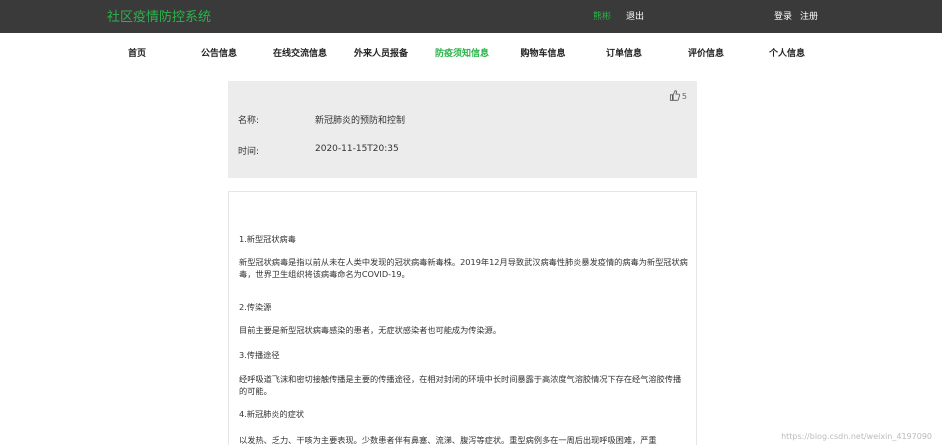 Image resolution: width=942 pixels, height=445 pixels. Describe the element at coordinates (272, 414) in the screenshot. I see `section-heading: 4.新冠肺炎的症状` at that location.